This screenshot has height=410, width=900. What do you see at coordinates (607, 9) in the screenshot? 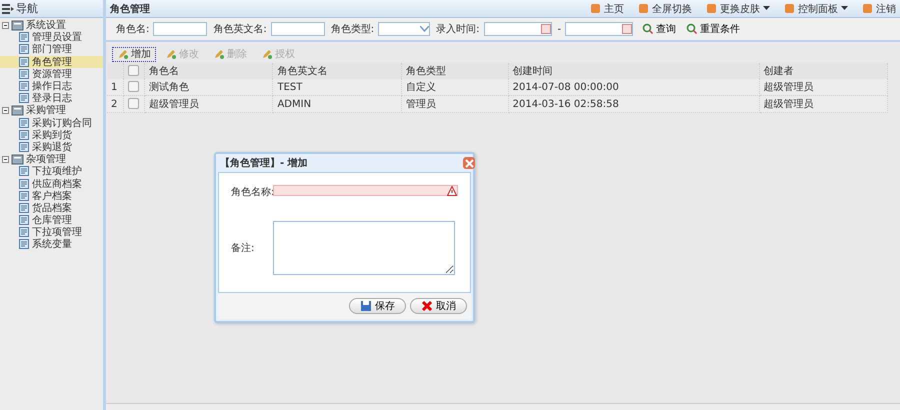
I see `top-link: 主页` at bounding box center [607, 9].